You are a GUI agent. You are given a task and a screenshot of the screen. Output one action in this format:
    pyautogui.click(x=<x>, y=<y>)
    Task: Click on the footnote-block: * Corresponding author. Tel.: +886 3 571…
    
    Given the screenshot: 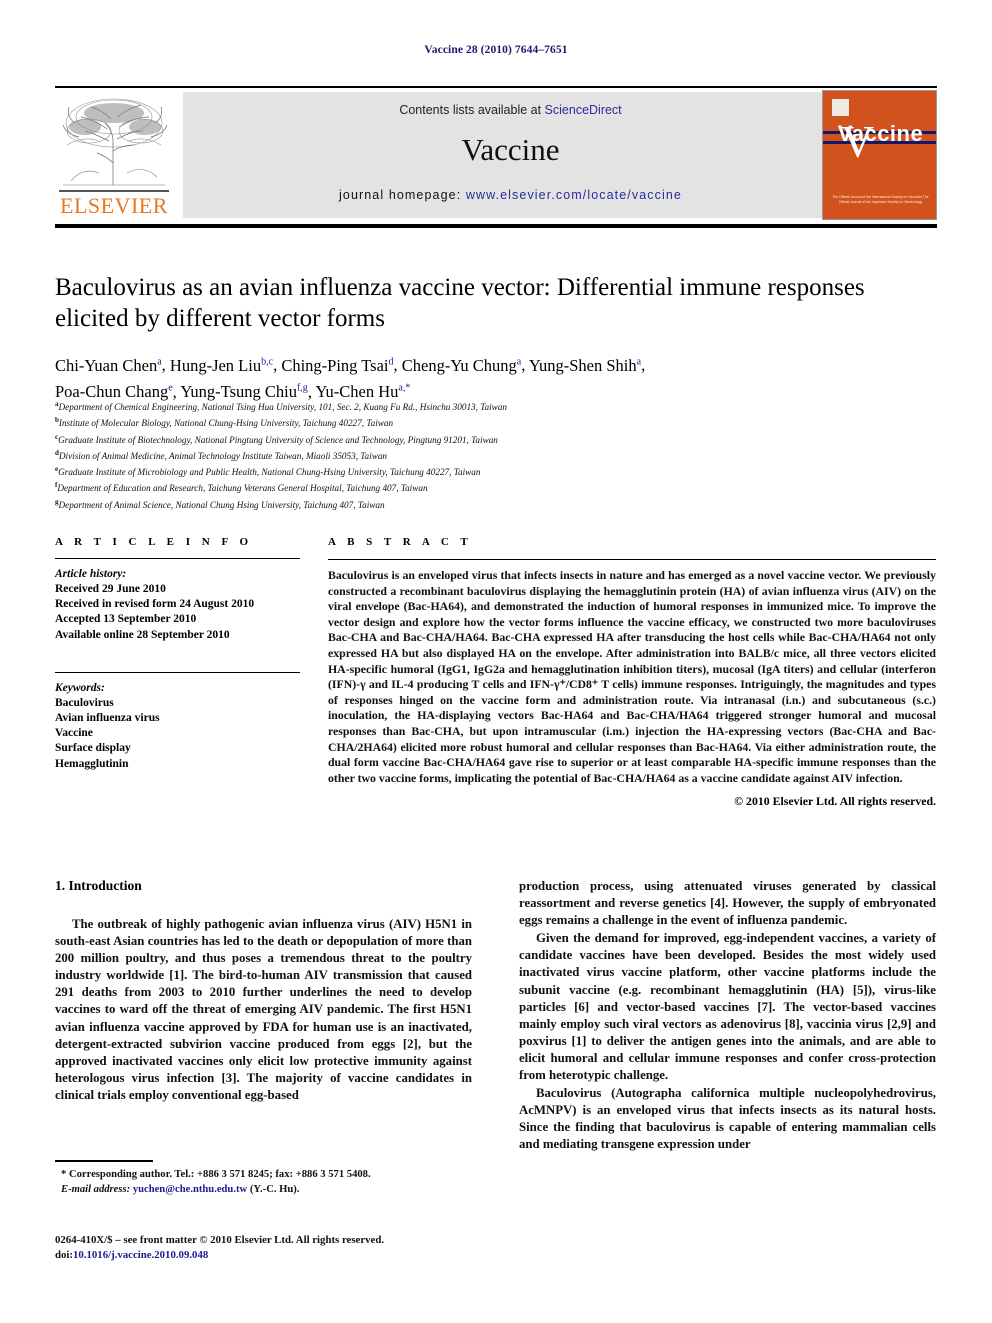 What is the action you would take?
    pyautogui.click(x=265, y=1182)
    